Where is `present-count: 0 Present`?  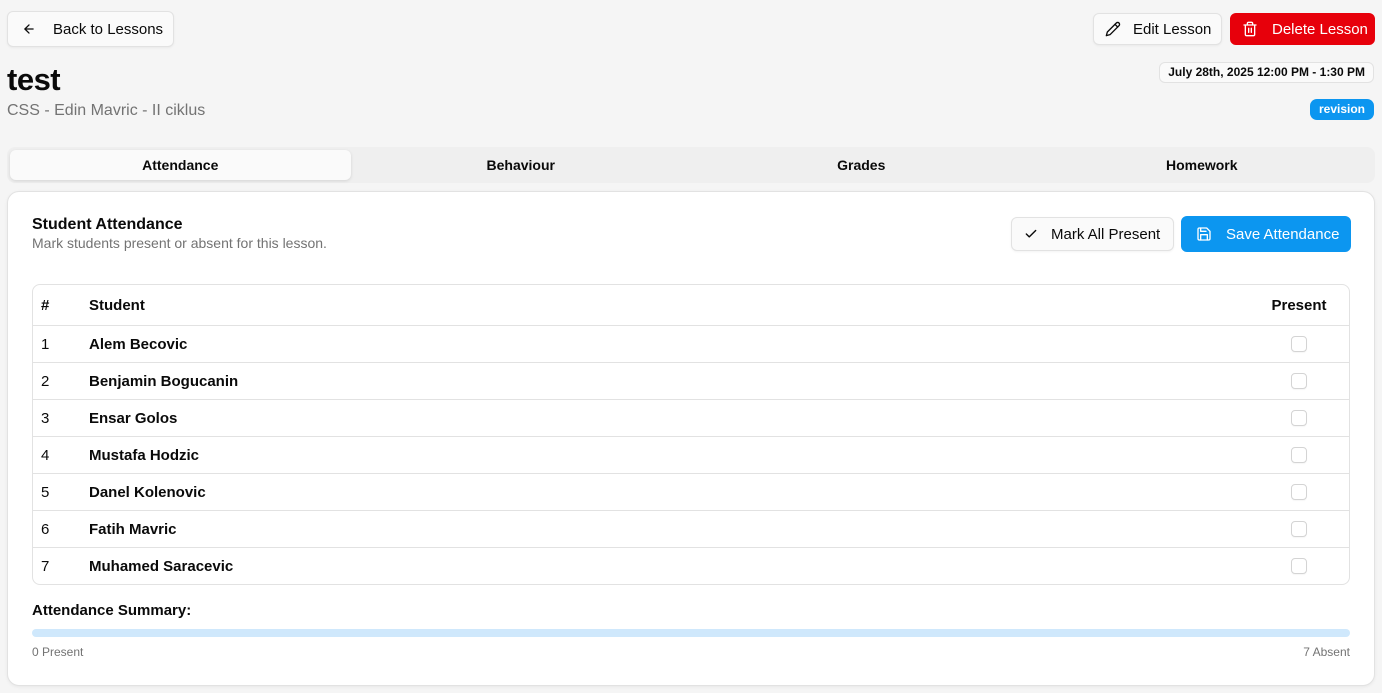 present-count: 0 Present is located at coordinates (58, 652).